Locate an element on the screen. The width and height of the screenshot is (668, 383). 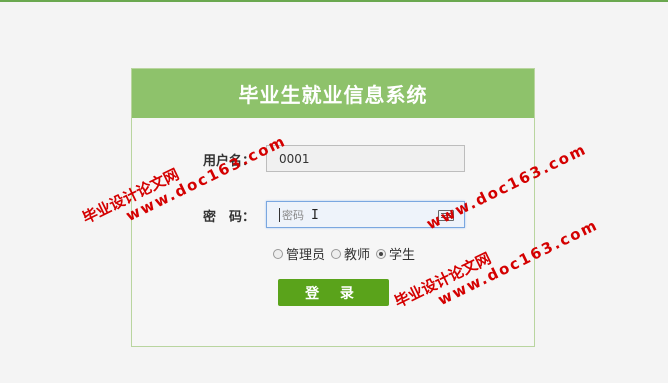
role-option-student: 学生 is located at coordinates (395, 253).